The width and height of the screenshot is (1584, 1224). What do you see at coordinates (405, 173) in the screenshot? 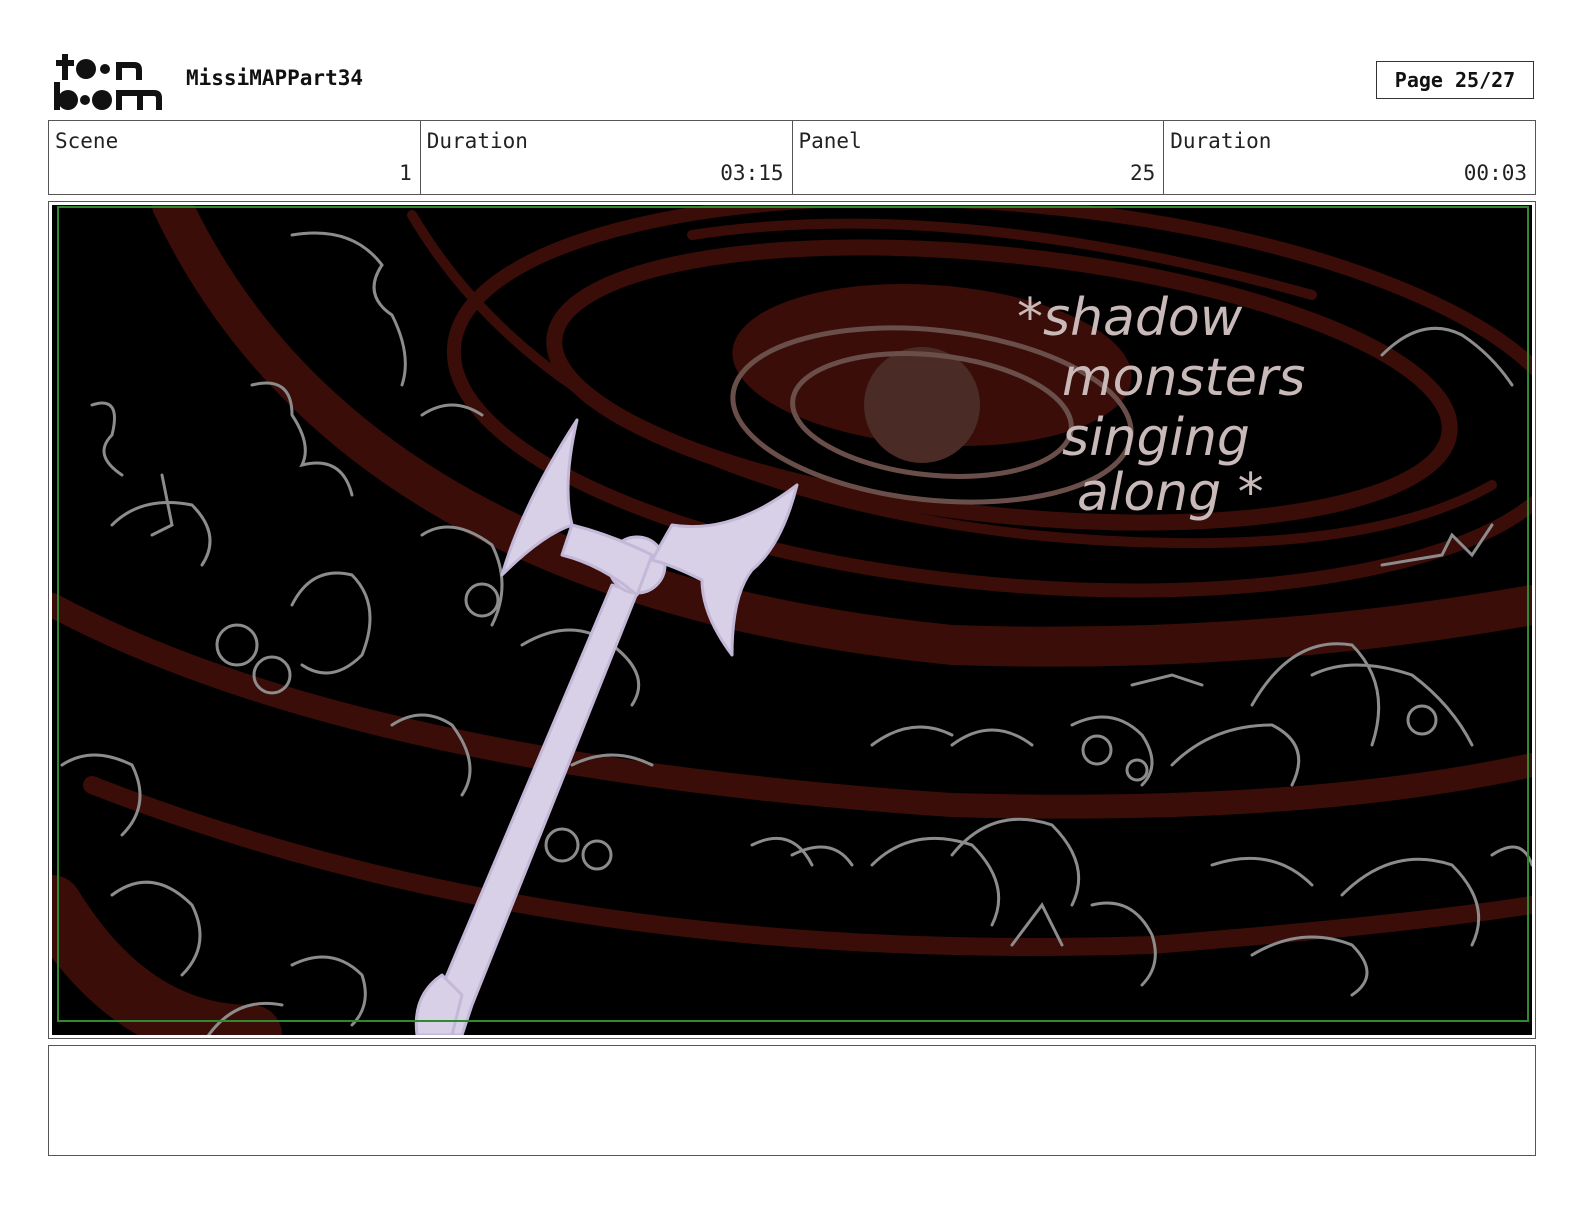
I see `scene-value: 1` at bounding box center [405, 173].